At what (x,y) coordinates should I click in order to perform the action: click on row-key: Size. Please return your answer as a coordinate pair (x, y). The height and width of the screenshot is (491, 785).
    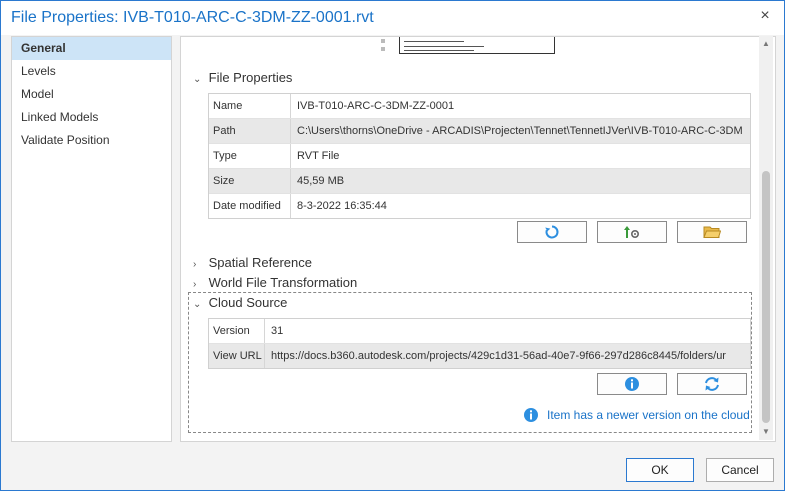
    Looking at the image, I should click on (250, 181).